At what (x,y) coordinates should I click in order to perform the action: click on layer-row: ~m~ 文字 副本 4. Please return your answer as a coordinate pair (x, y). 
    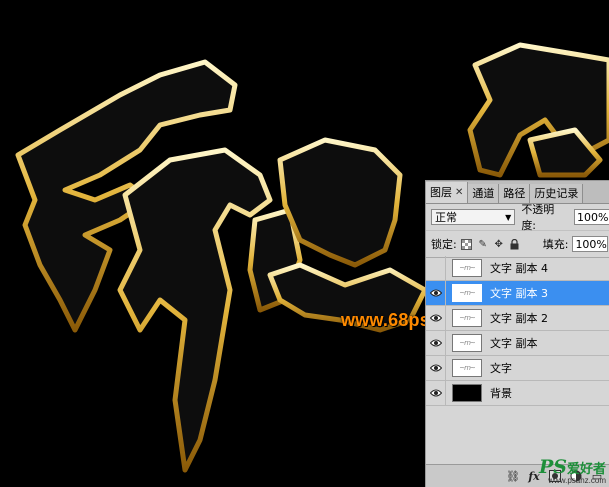
    Looking at the image, I should click on (517, 268).